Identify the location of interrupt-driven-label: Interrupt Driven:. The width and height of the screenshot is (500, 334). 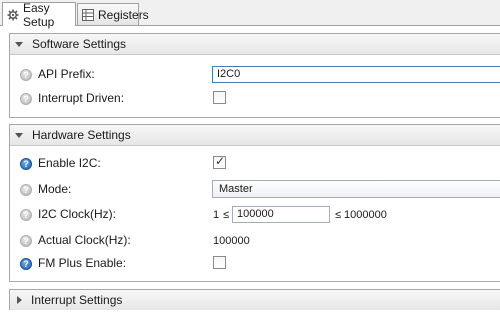
(81, 98).